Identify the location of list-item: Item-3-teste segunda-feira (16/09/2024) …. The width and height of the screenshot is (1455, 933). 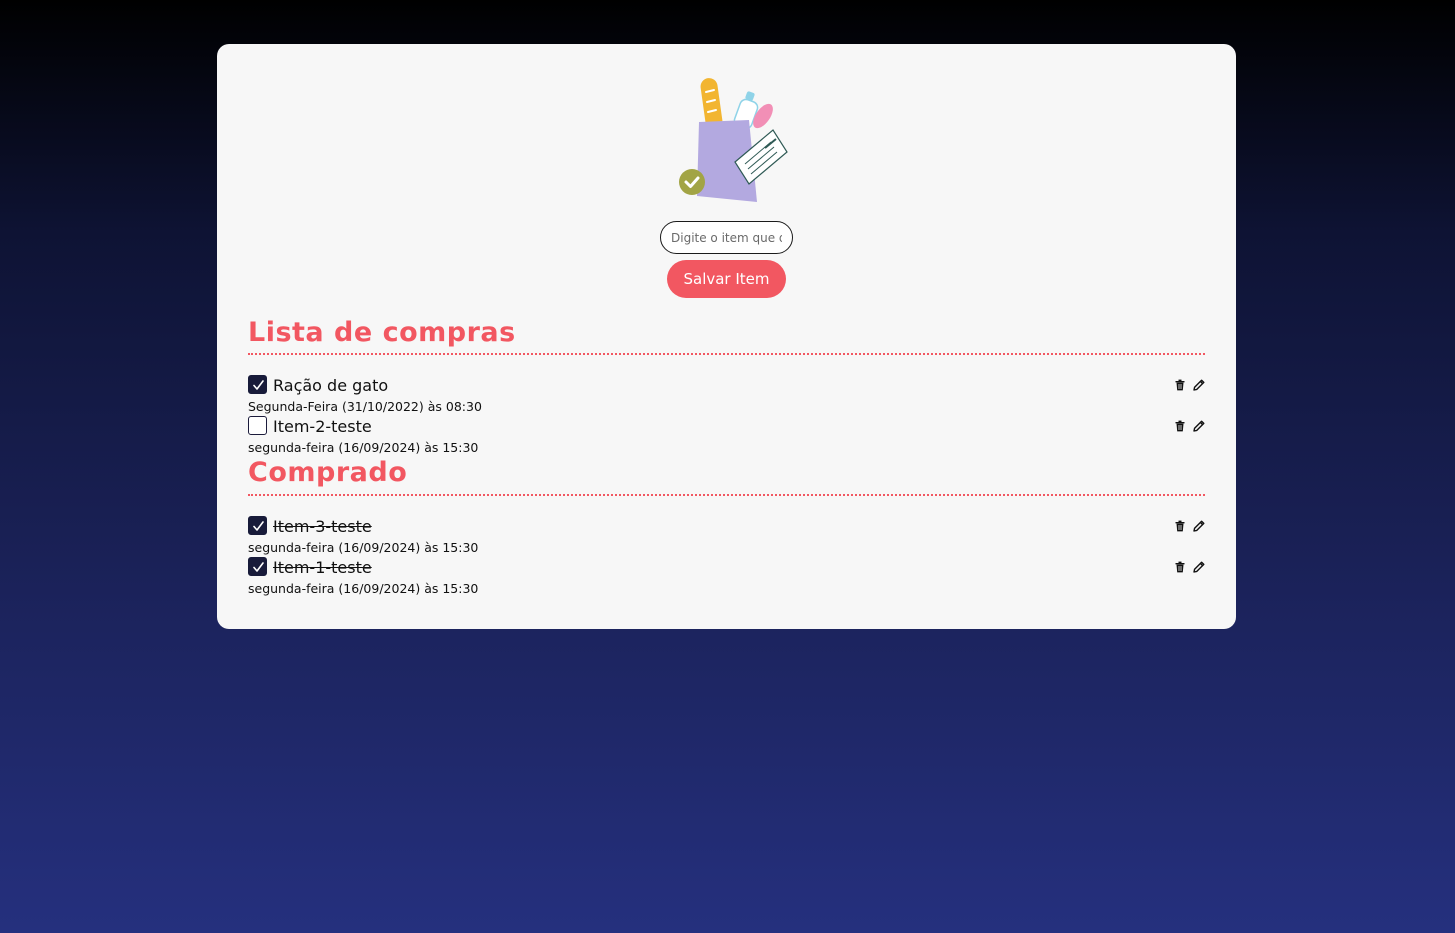
(726, 536).